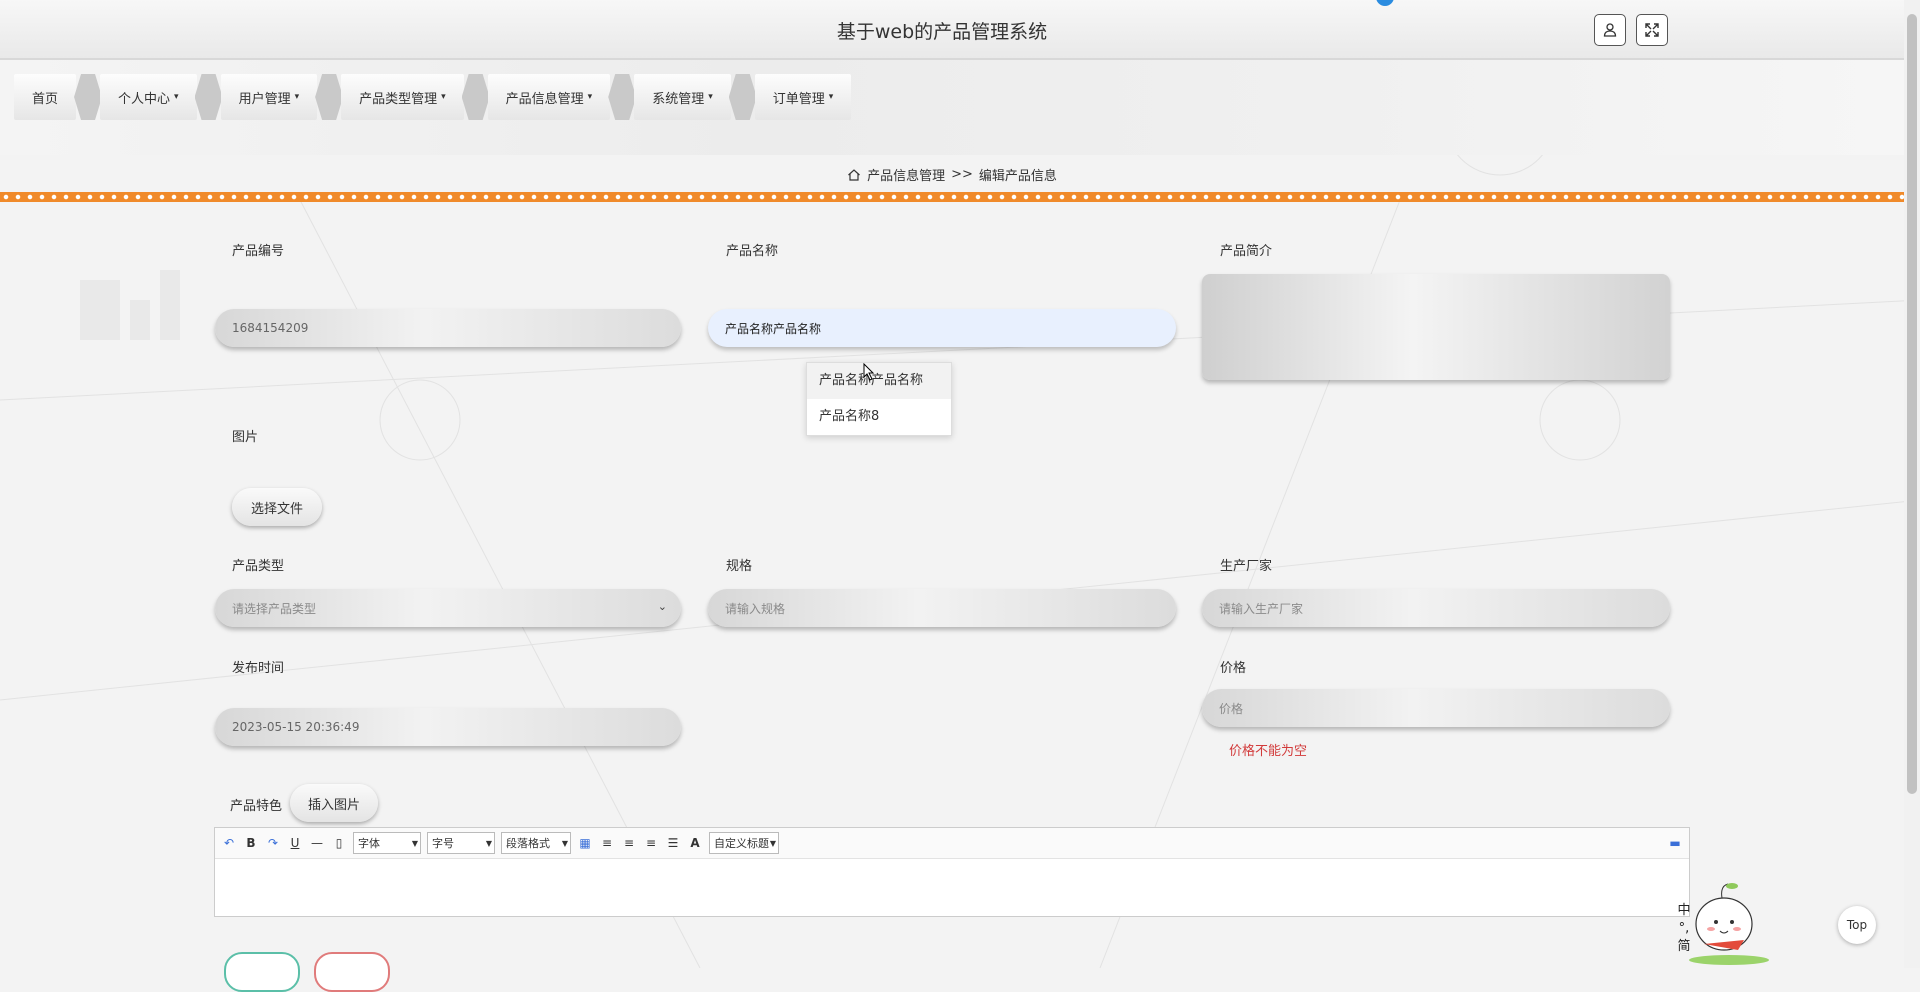  I want to click on manufacturer-label: 生产厂家, so click(1246, 566).